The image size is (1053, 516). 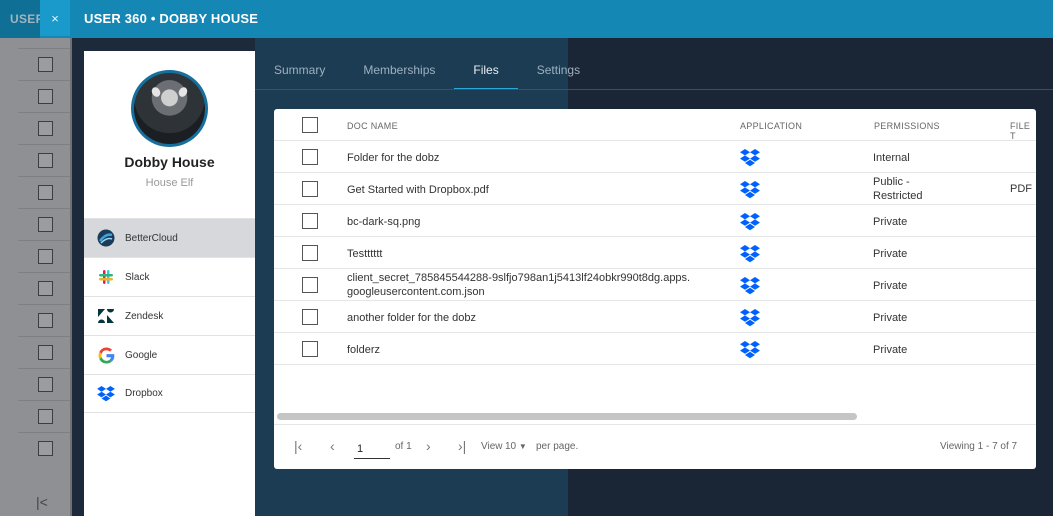 I want to click on close-icon: ×, so click(x=55, y=18).